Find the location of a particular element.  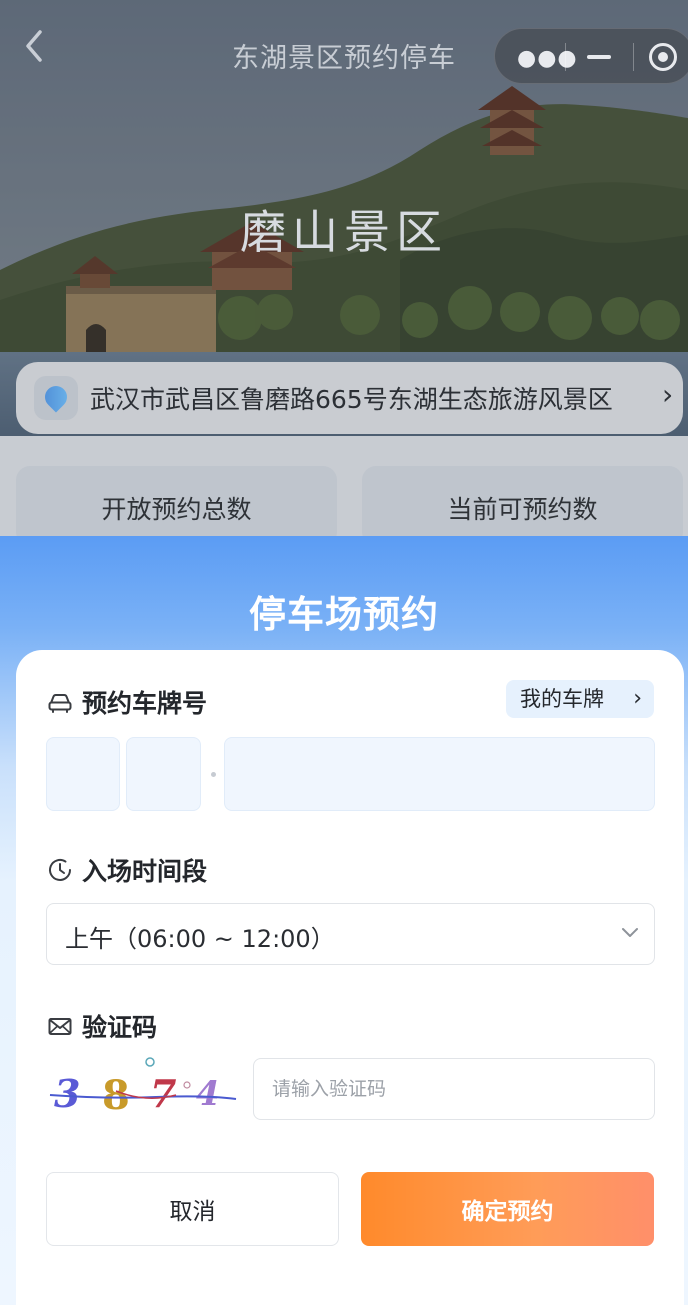

plate-letter-field is located at coordinates (163, 774).